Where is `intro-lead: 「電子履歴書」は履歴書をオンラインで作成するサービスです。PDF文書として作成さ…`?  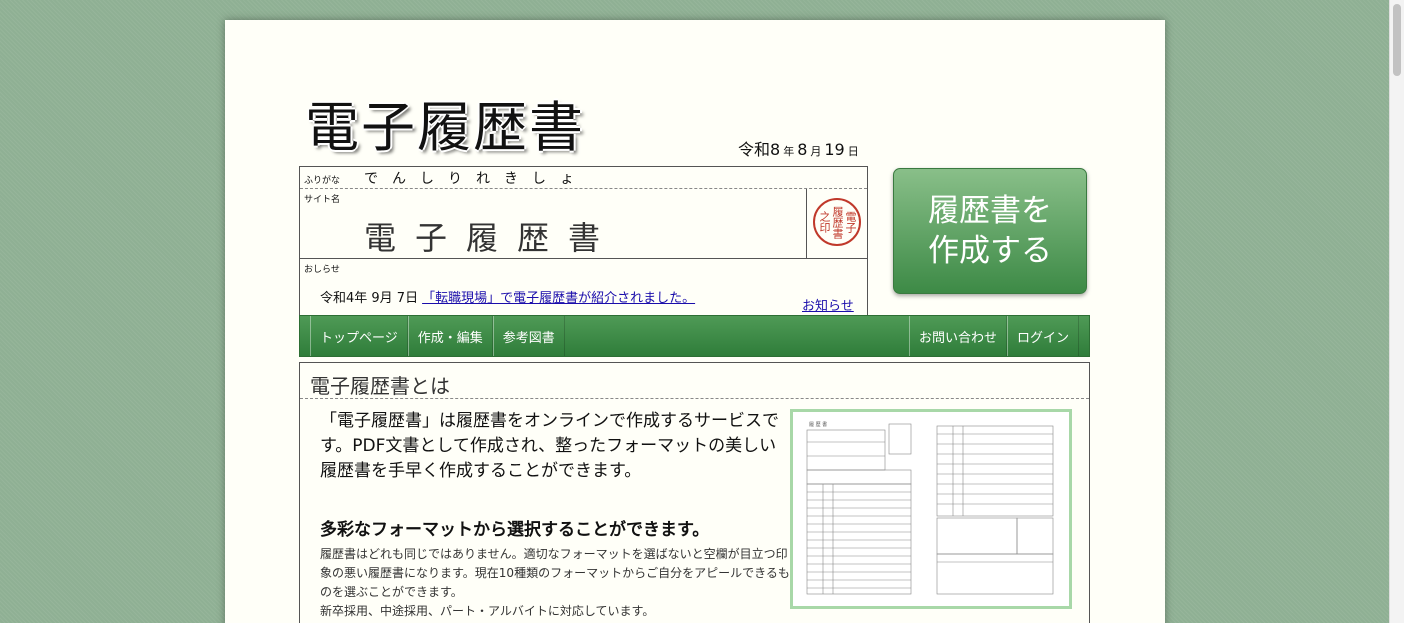
intro-lead: 「電子履歴書」は履歴書をオンラインで作成するサービスです。PDF文書として作成さ… is located at coordinates (549, 446).